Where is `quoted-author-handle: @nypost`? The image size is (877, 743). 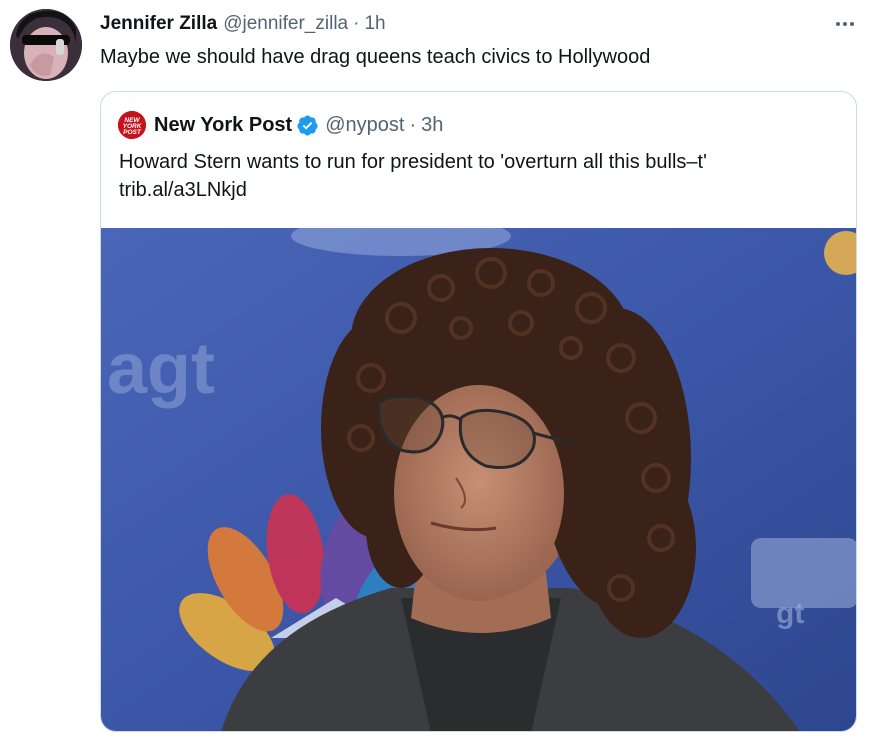
quoted-author-handle: @nypost is located at coordinates (364, 125).